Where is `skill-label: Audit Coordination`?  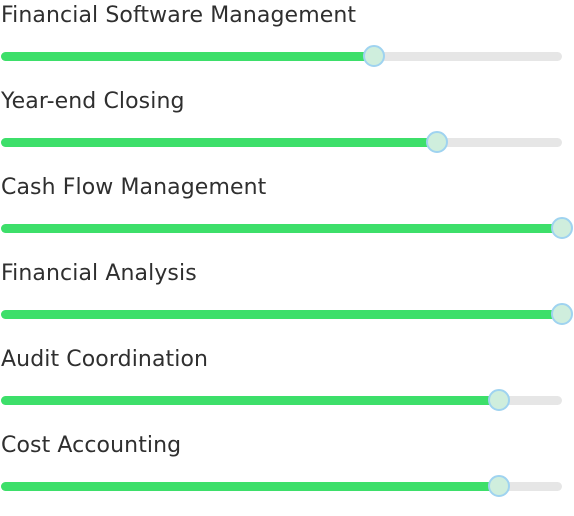
skill-label: Audit Coordination is located at coordinates (105, 359).